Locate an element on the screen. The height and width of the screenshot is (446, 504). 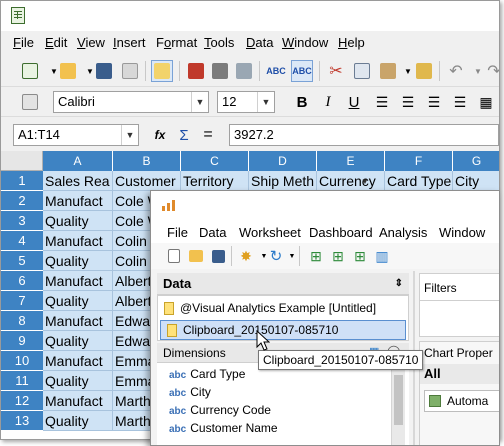
menu-tools: Tools is located at coordinates (219, 42).